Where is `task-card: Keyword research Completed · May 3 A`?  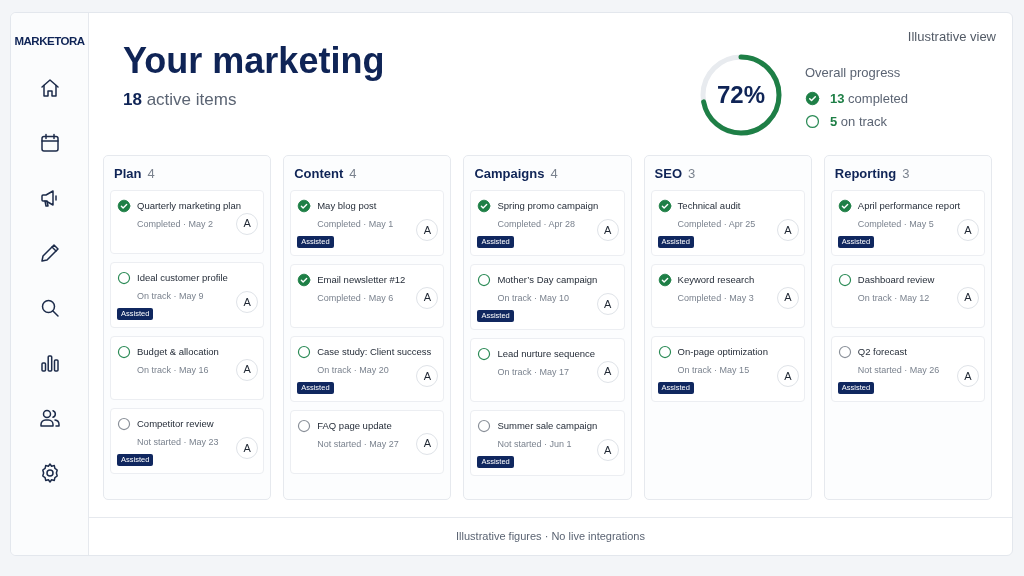
task-card: Keyword research Completed · May 3 A is located at coordinates (727, 295).